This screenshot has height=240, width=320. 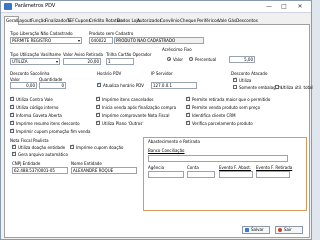 What do you see at coordinates (245, 80) in the screenshot?
I see `checkbox-label: Utiliza` at bounding box center [245, 80].